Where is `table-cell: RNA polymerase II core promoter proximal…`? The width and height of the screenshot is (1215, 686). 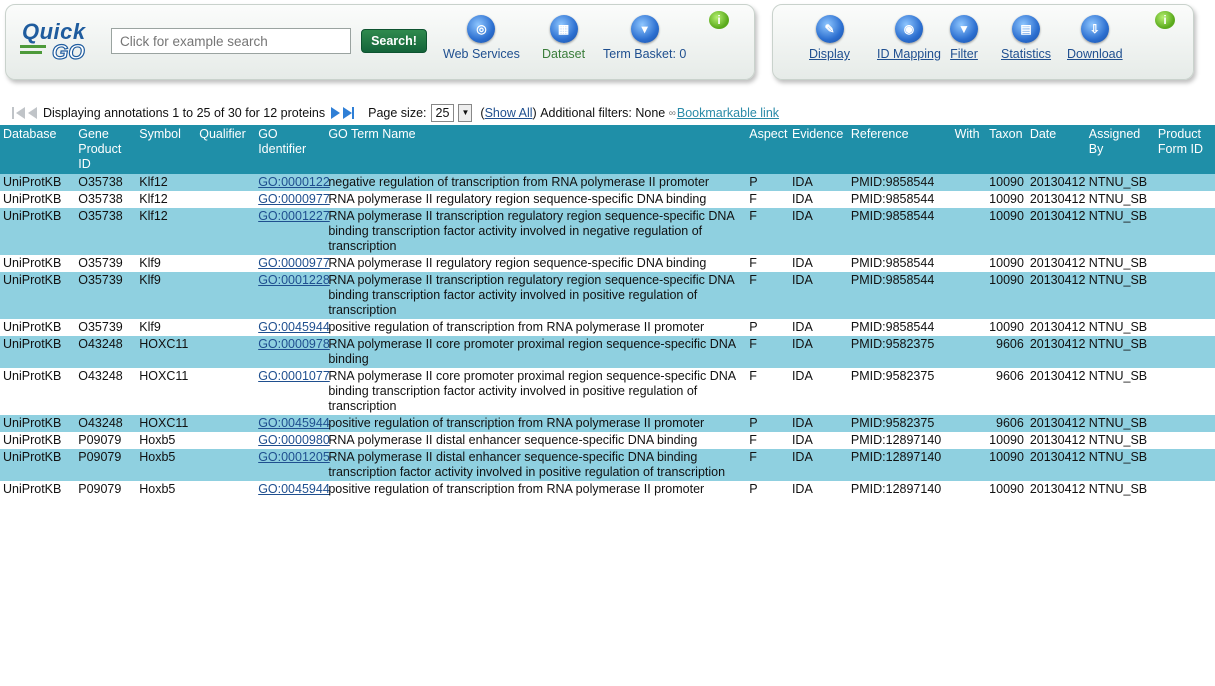 table-cell: RNA polymerase II core promoter proximal… is located at coordinates (536, 352).